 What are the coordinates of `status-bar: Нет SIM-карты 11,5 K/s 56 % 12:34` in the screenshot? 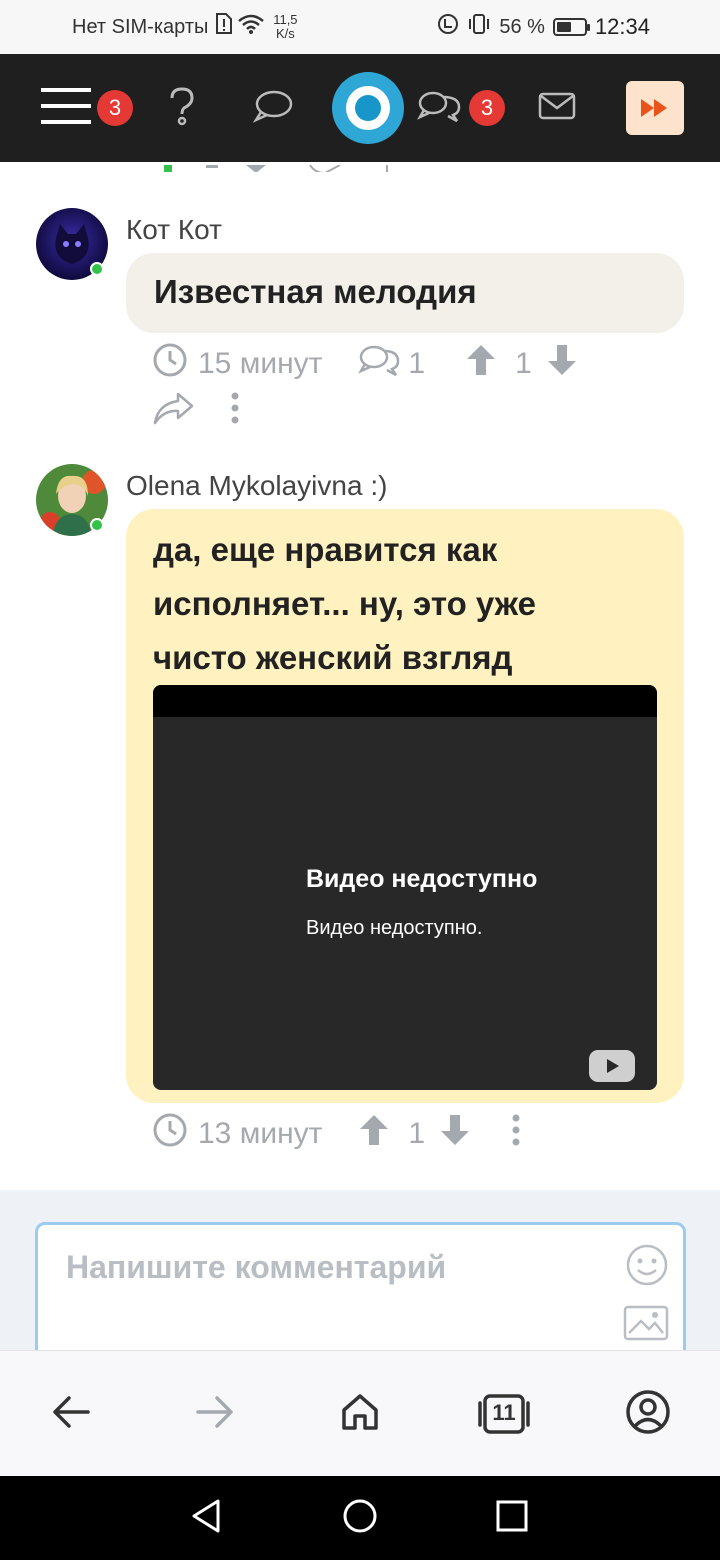 It's located at (360, 27).